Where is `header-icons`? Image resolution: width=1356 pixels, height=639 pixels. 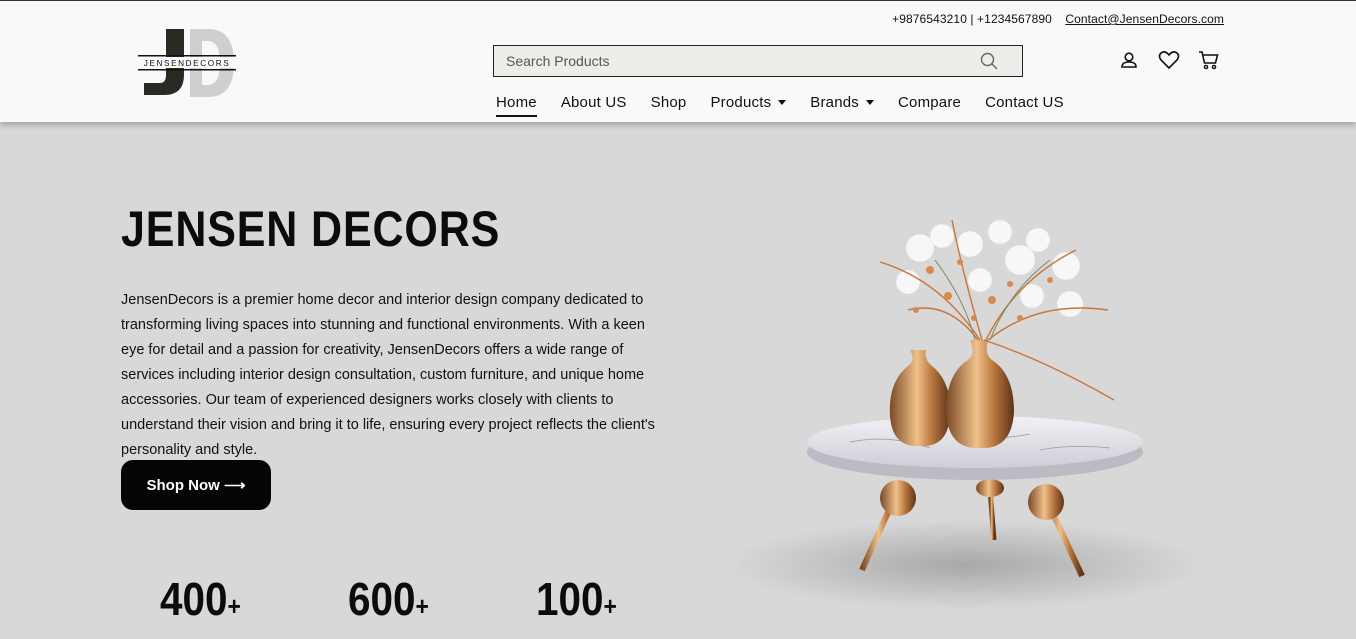 header-icons is located at coordinates (1169, 60).